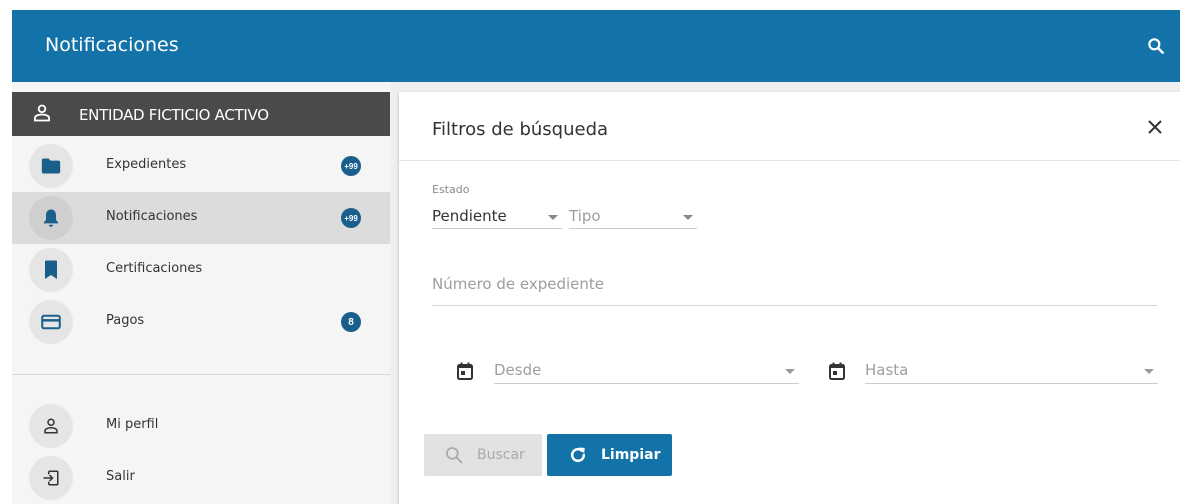  I want to click on expediente-input, so click(794, 284).